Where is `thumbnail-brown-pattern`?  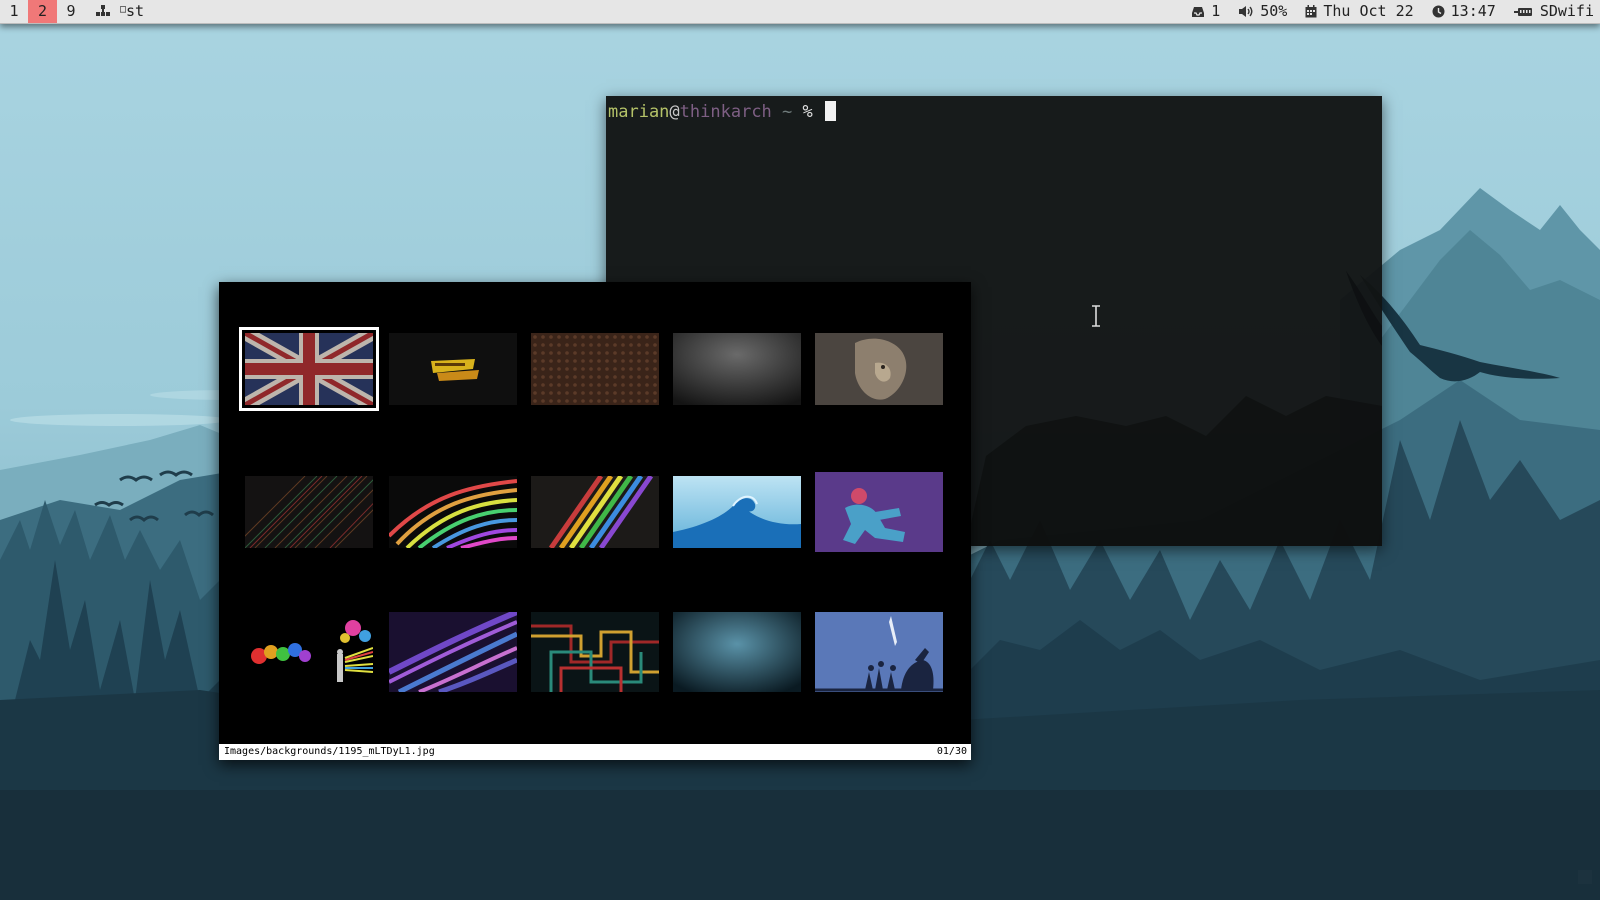
thumbnail-brown-pattern is located at coordinates (595, 369).